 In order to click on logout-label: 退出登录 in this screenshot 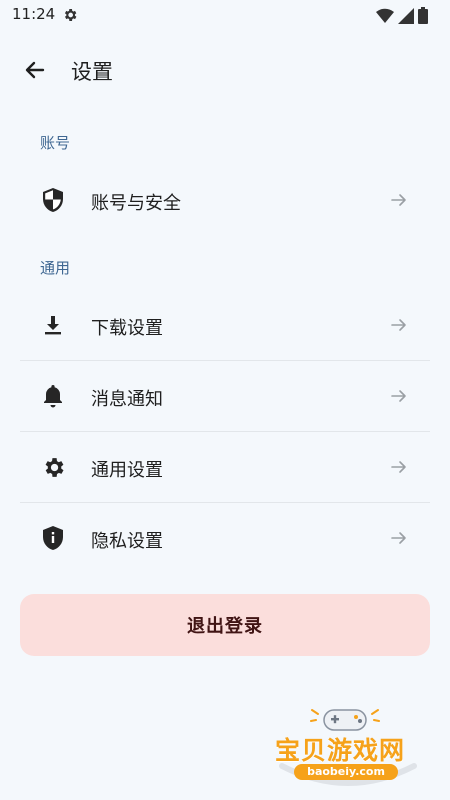, I will do `click(225, 626)`.